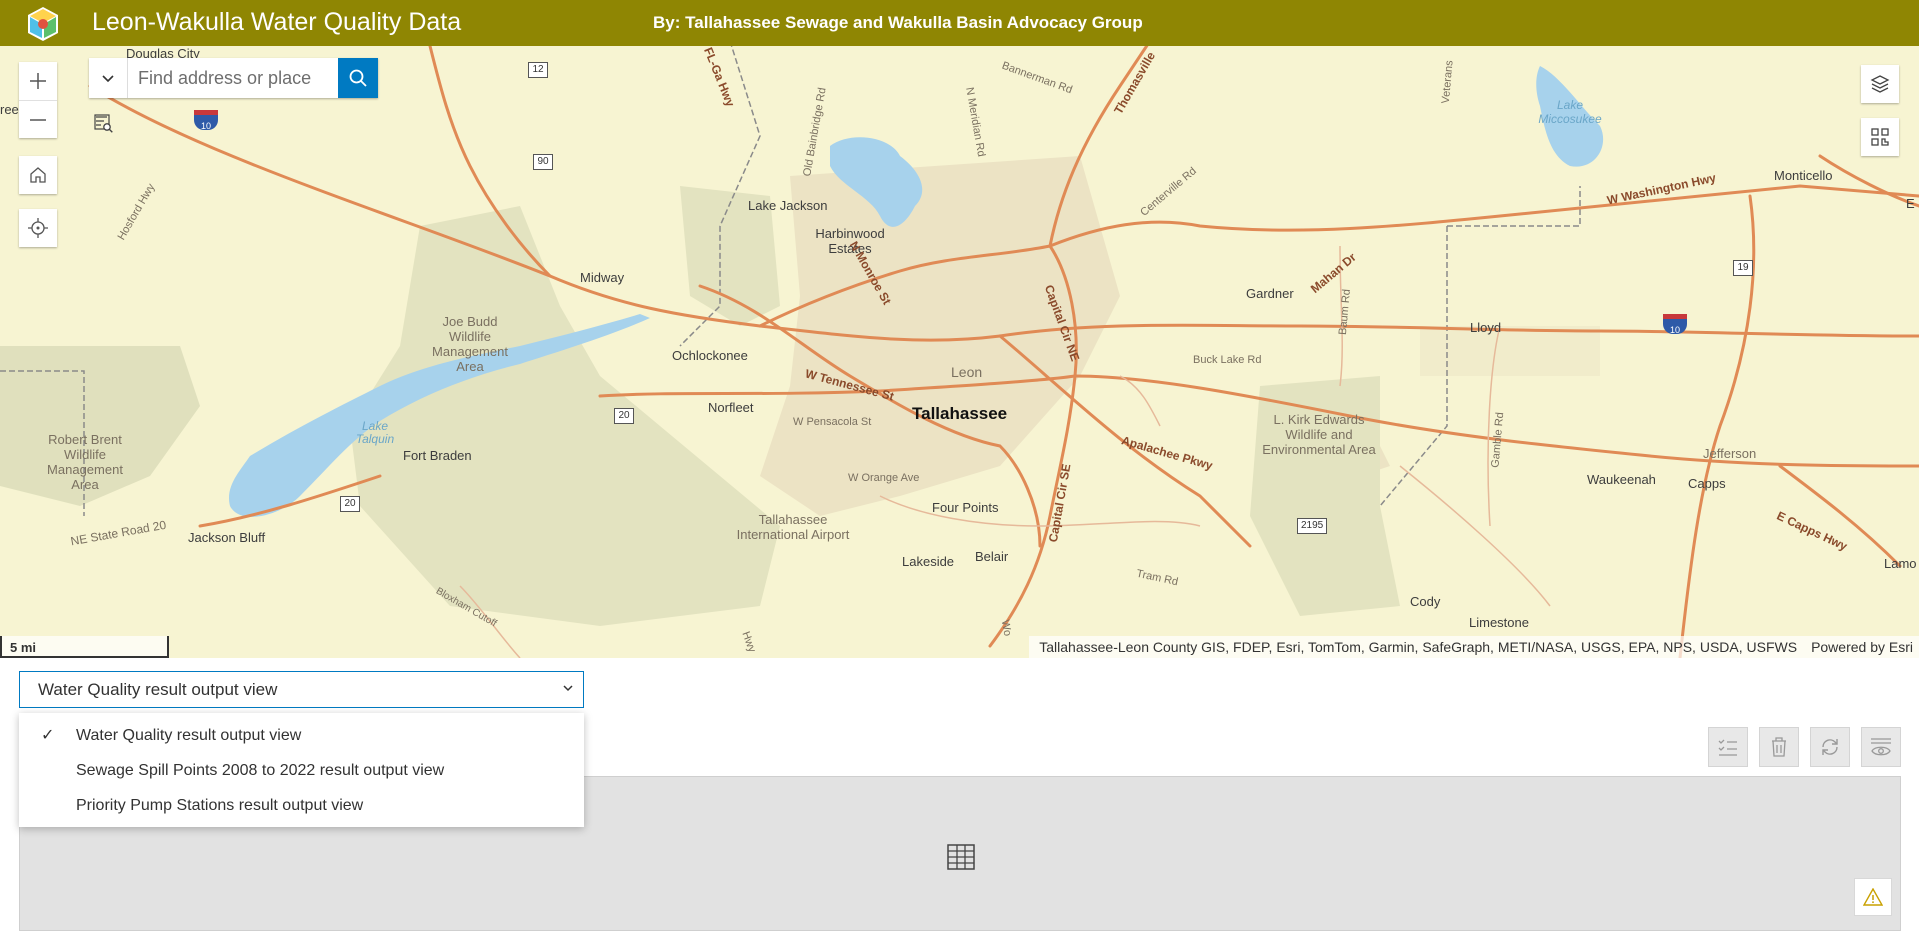 The image size is (1919, 951). What do you see at coordinates (960, 413) in the screenshot?
I see `place-label-tallahassee: Tallahassee` at bounding box center [960, 413].